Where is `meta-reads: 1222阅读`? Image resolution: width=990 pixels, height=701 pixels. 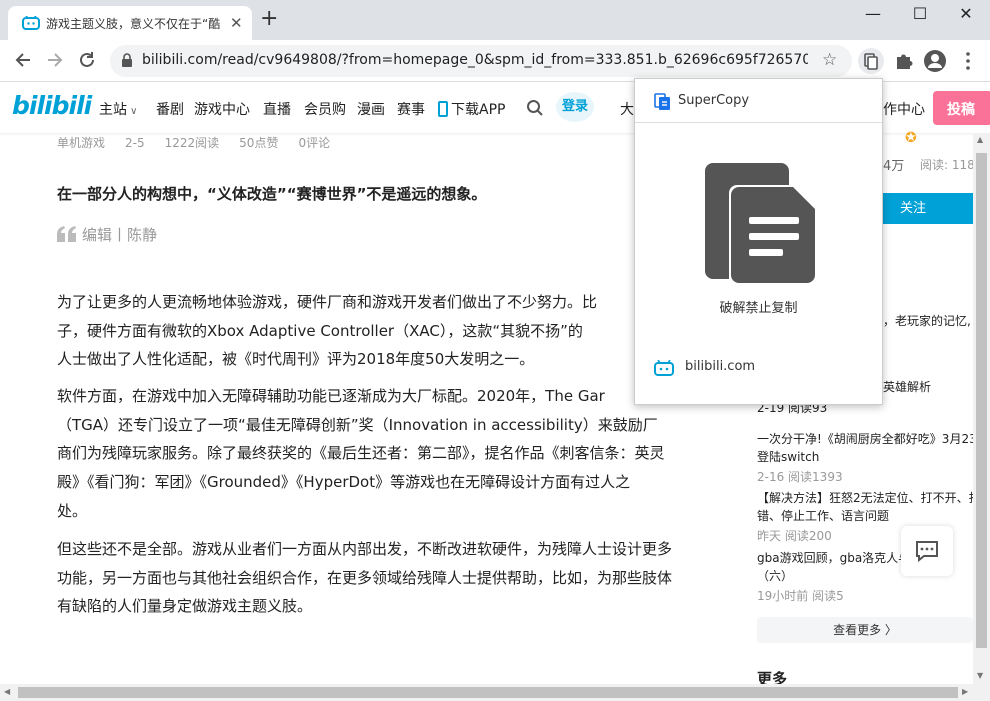 meta-reads: 1222阅读 is located at coordinates (192, 143).